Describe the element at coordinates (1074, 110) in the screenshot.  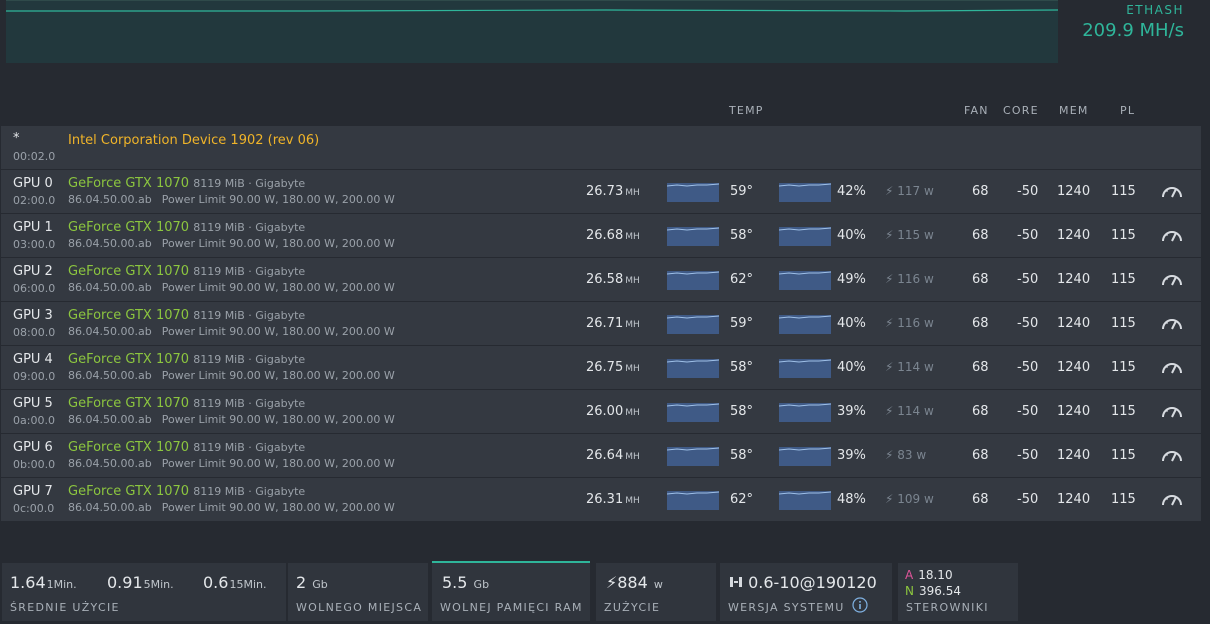
I see `column-mem: MEM` at that location.